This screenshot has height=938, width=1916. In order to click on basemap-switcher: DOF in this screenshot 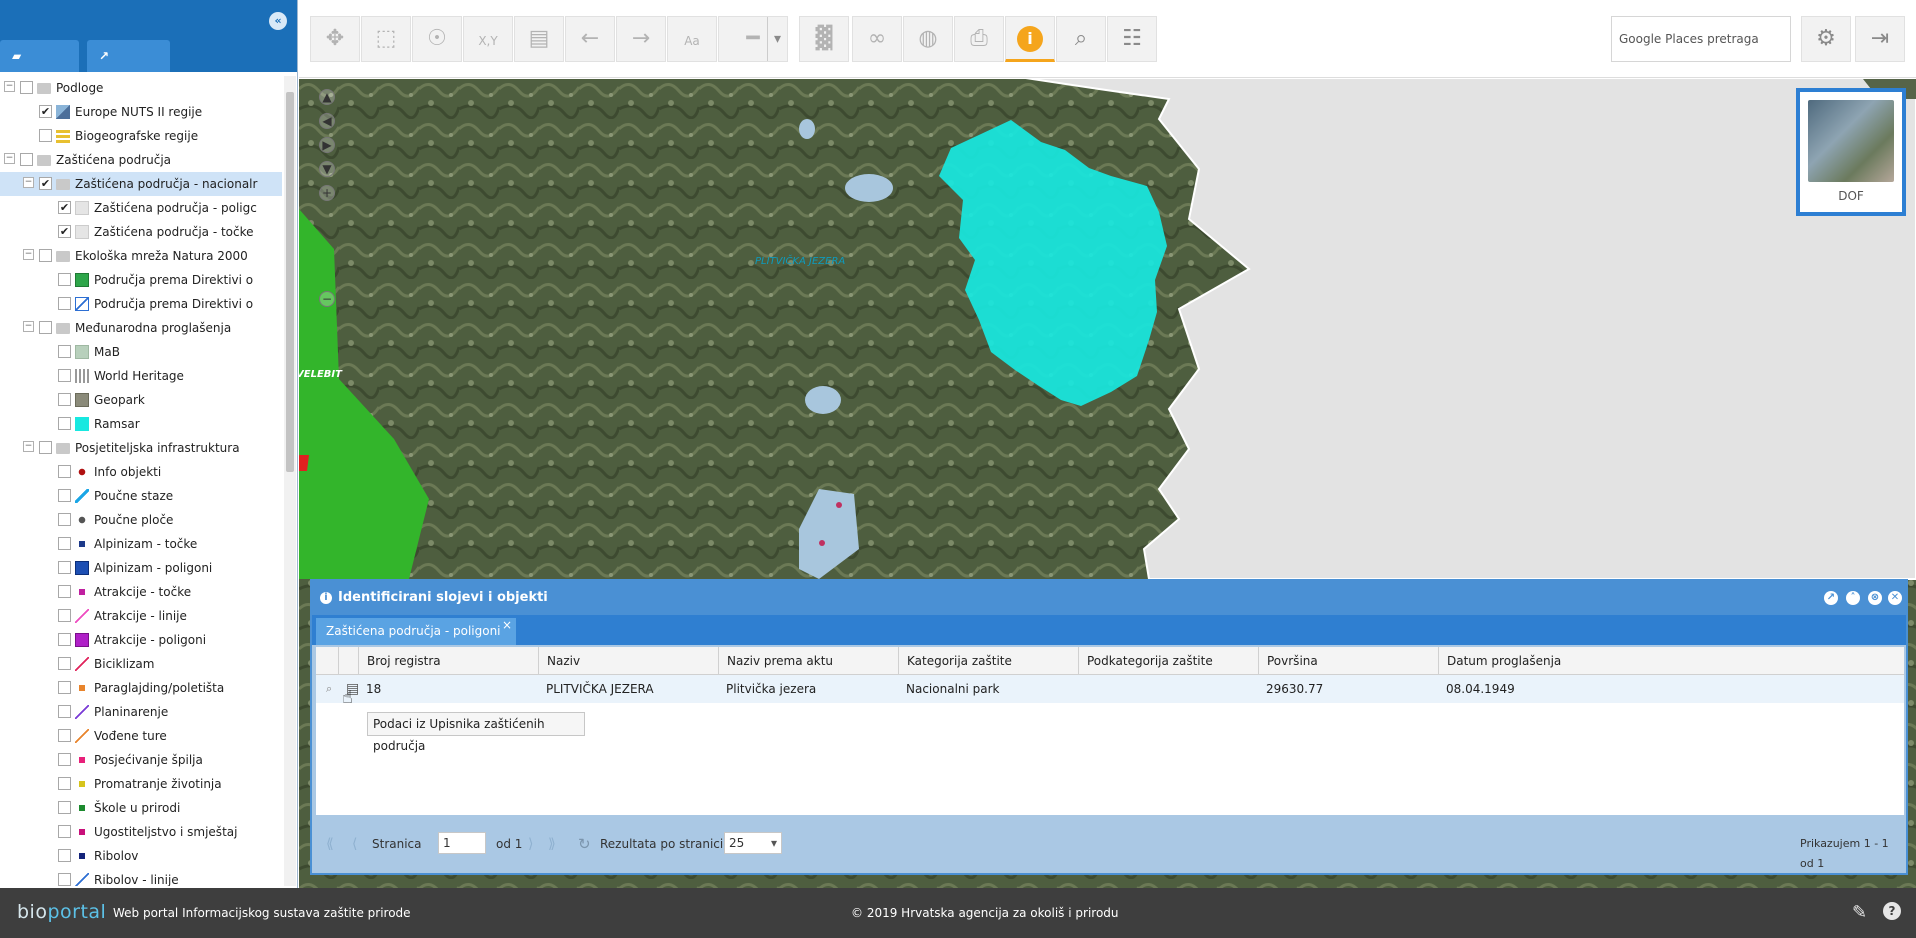, I will do `click(1851, 152)`.